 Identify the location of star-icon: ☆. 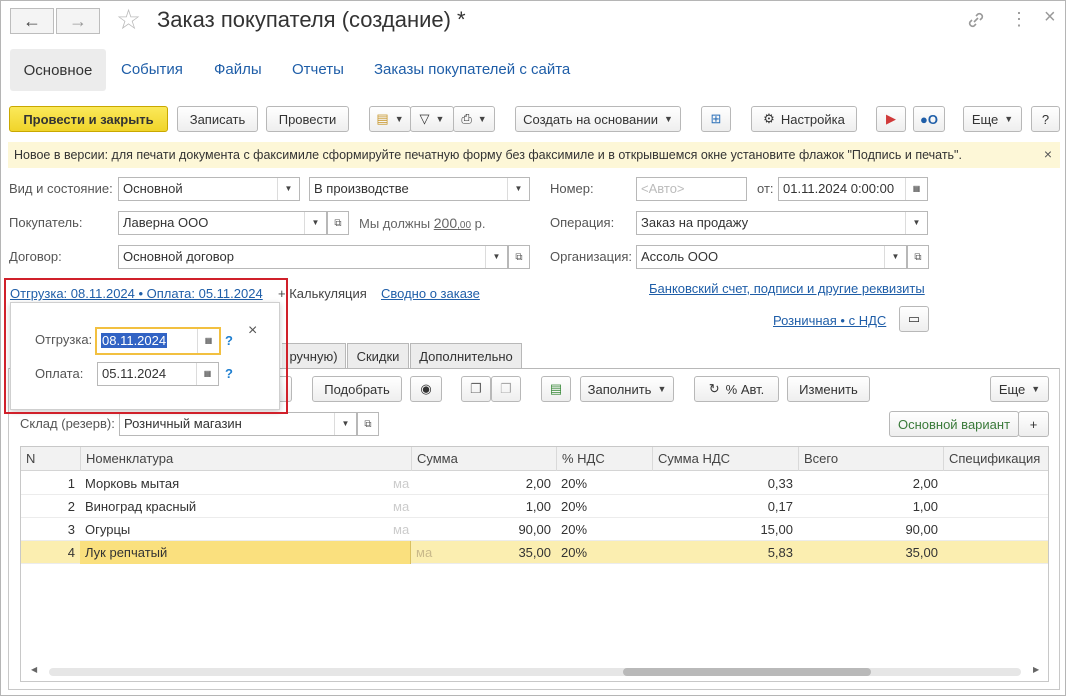
(128, 20).